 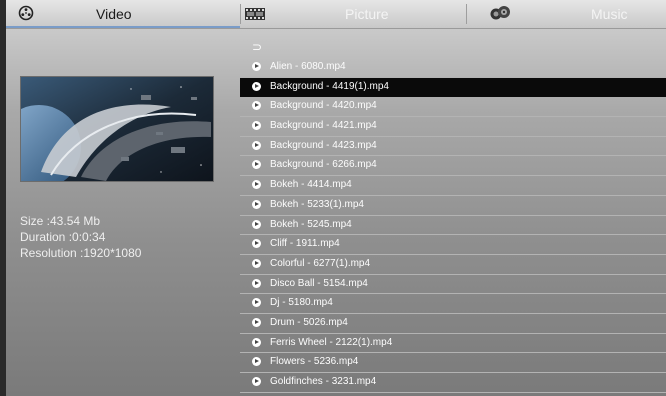 What do you see at coordinates (453, 68) in the screenshot?
I see `file-list-item: Alien - 6080.mp4` at bounding box center [453, 68].